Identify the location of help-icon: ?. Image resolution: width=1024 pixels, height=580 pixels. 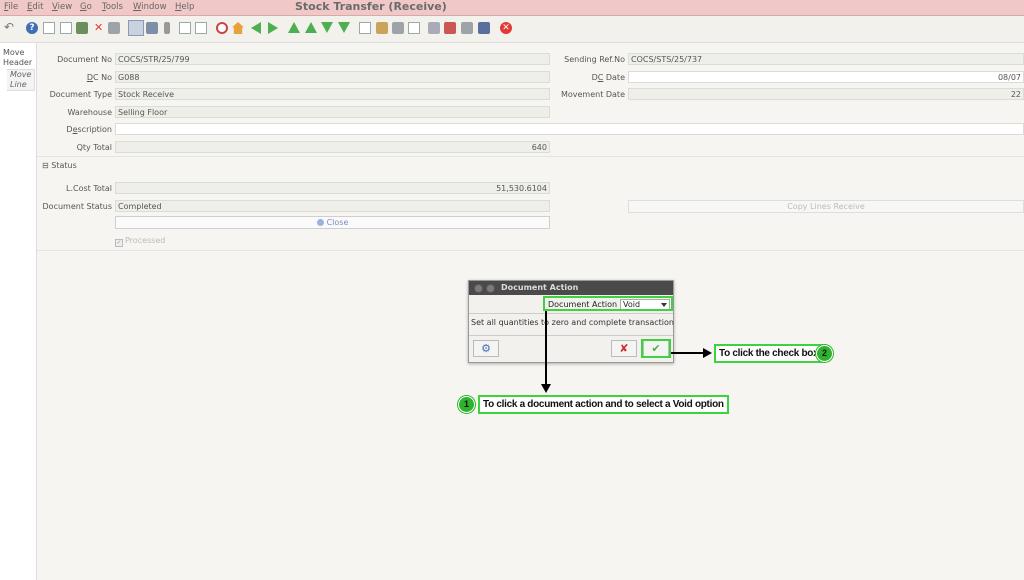
(32, 28).